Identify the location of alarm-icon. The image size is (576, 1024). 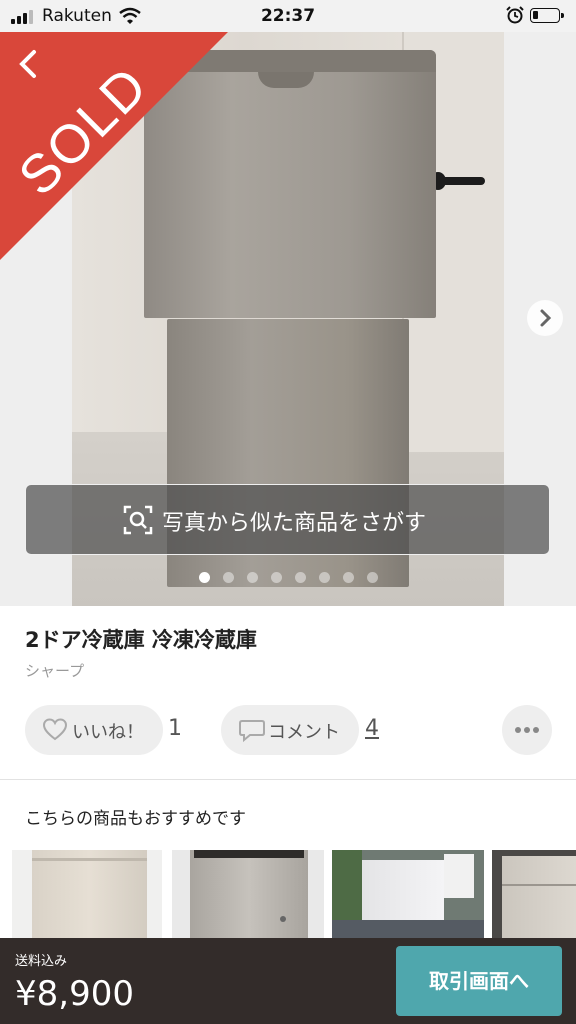
(515, 15).